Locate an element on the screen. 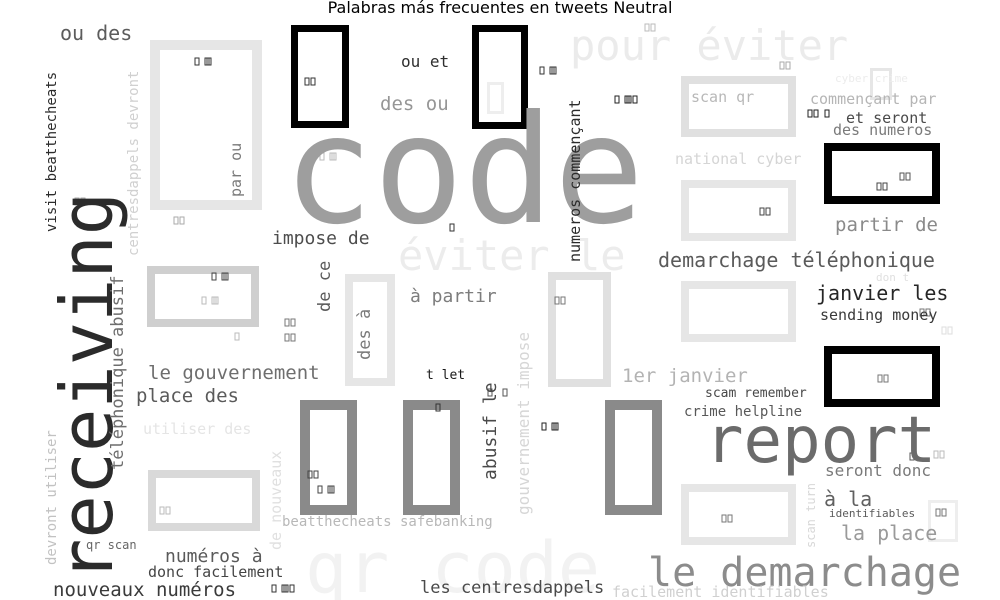 The height and width of the screenshot is (600, 1000). word-cloud-word: centresdappels devront is located at coordinates (134, 163).